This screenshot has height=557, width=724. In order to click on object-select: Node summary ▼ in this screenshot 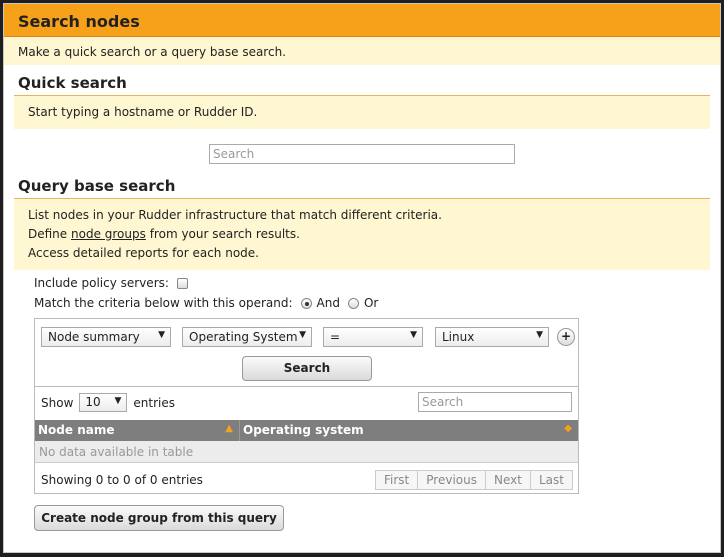, I will do `click(106, 337)`.